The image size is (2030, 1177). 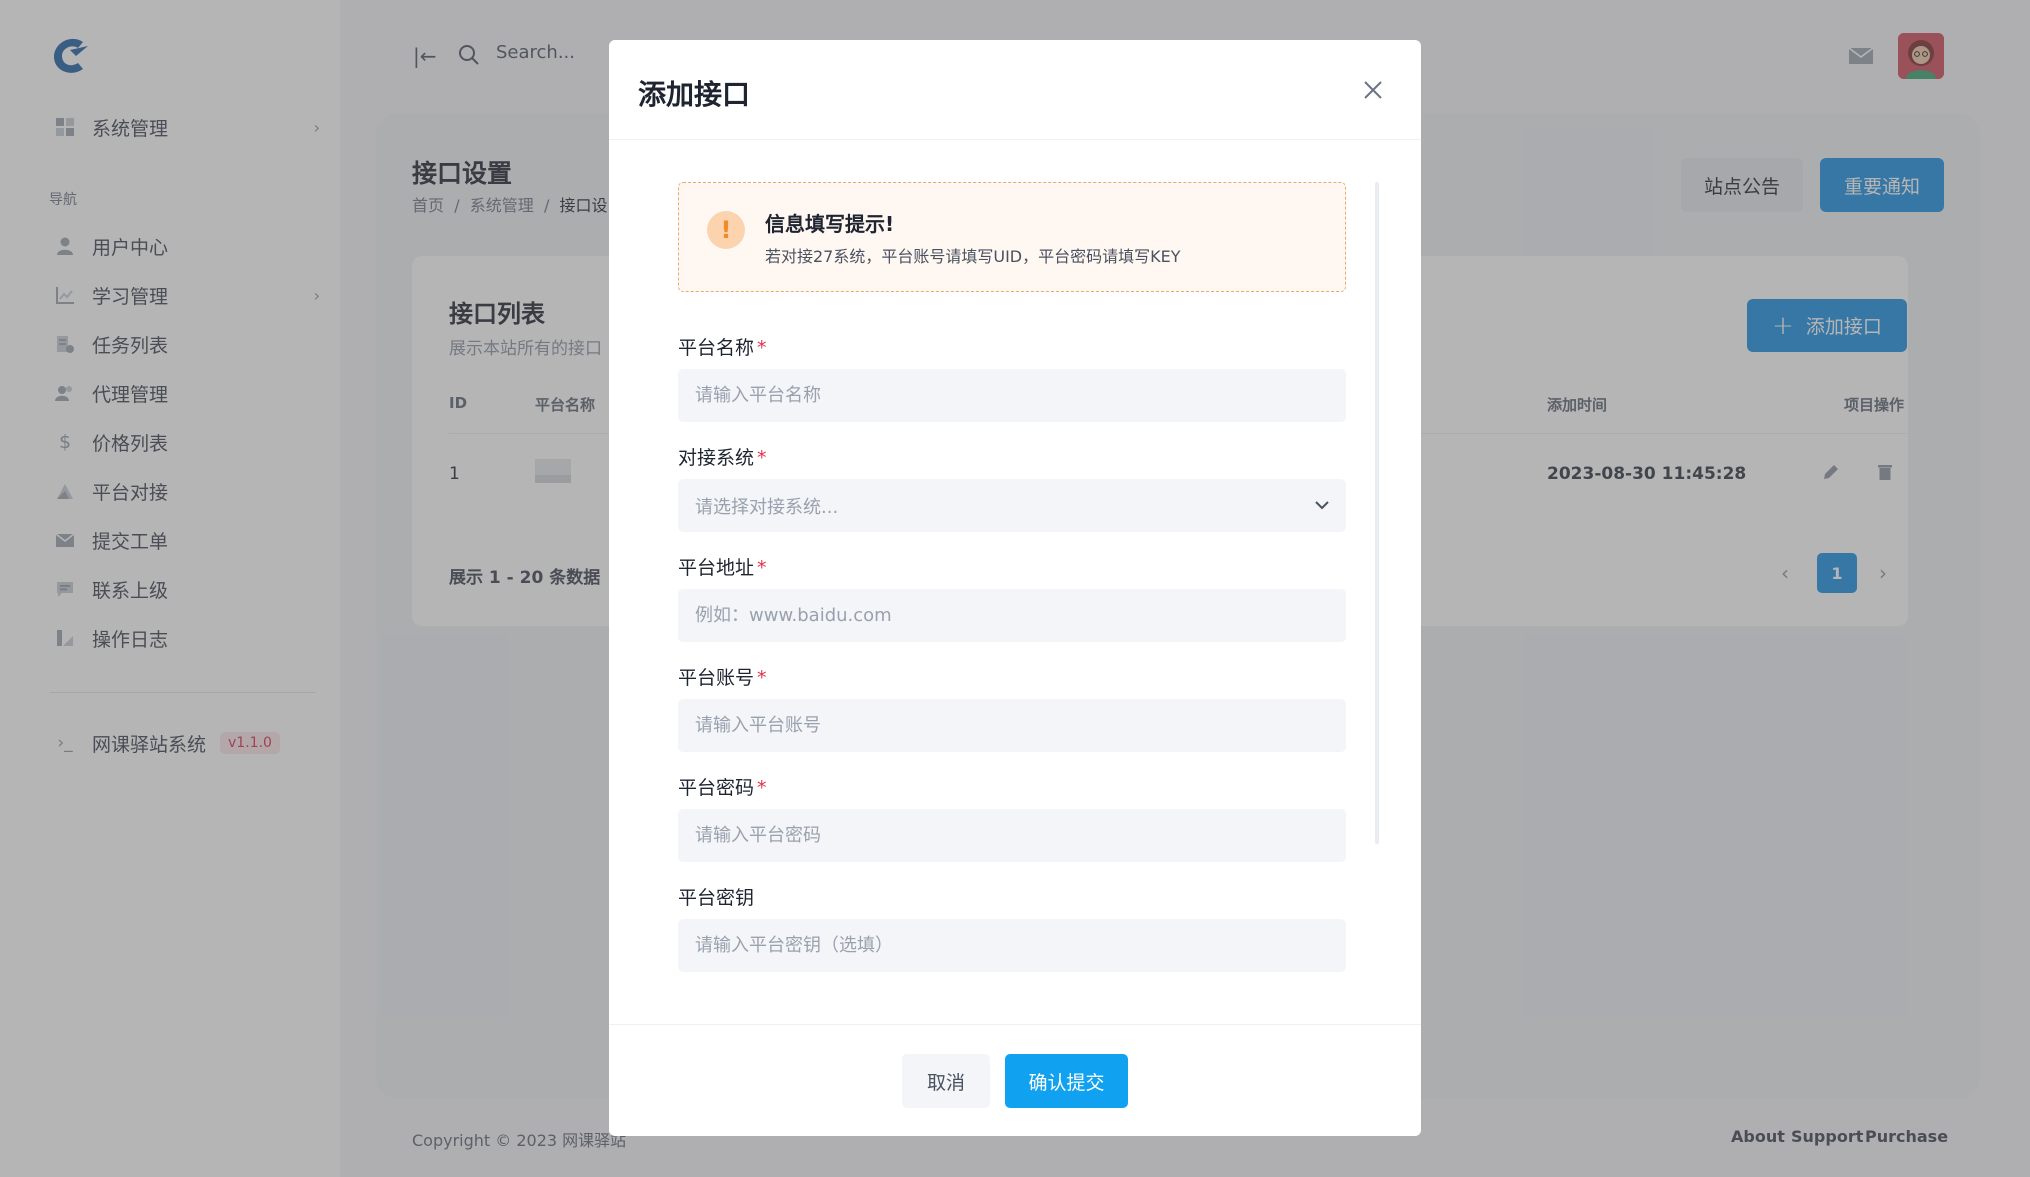 I want to click on alert-text: 若对接27系统，平台账号请填写UID，平台密码请填写KEY, so click(x=973, y=256).